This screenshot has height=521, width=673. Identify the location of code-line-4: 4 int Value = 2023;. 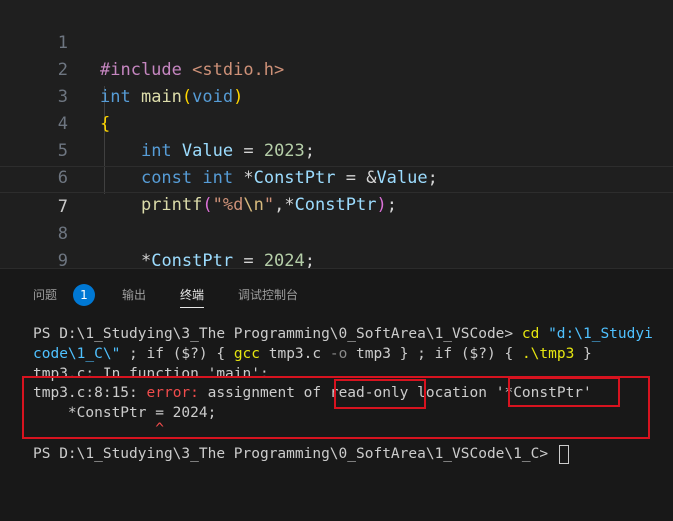
(336, 122).